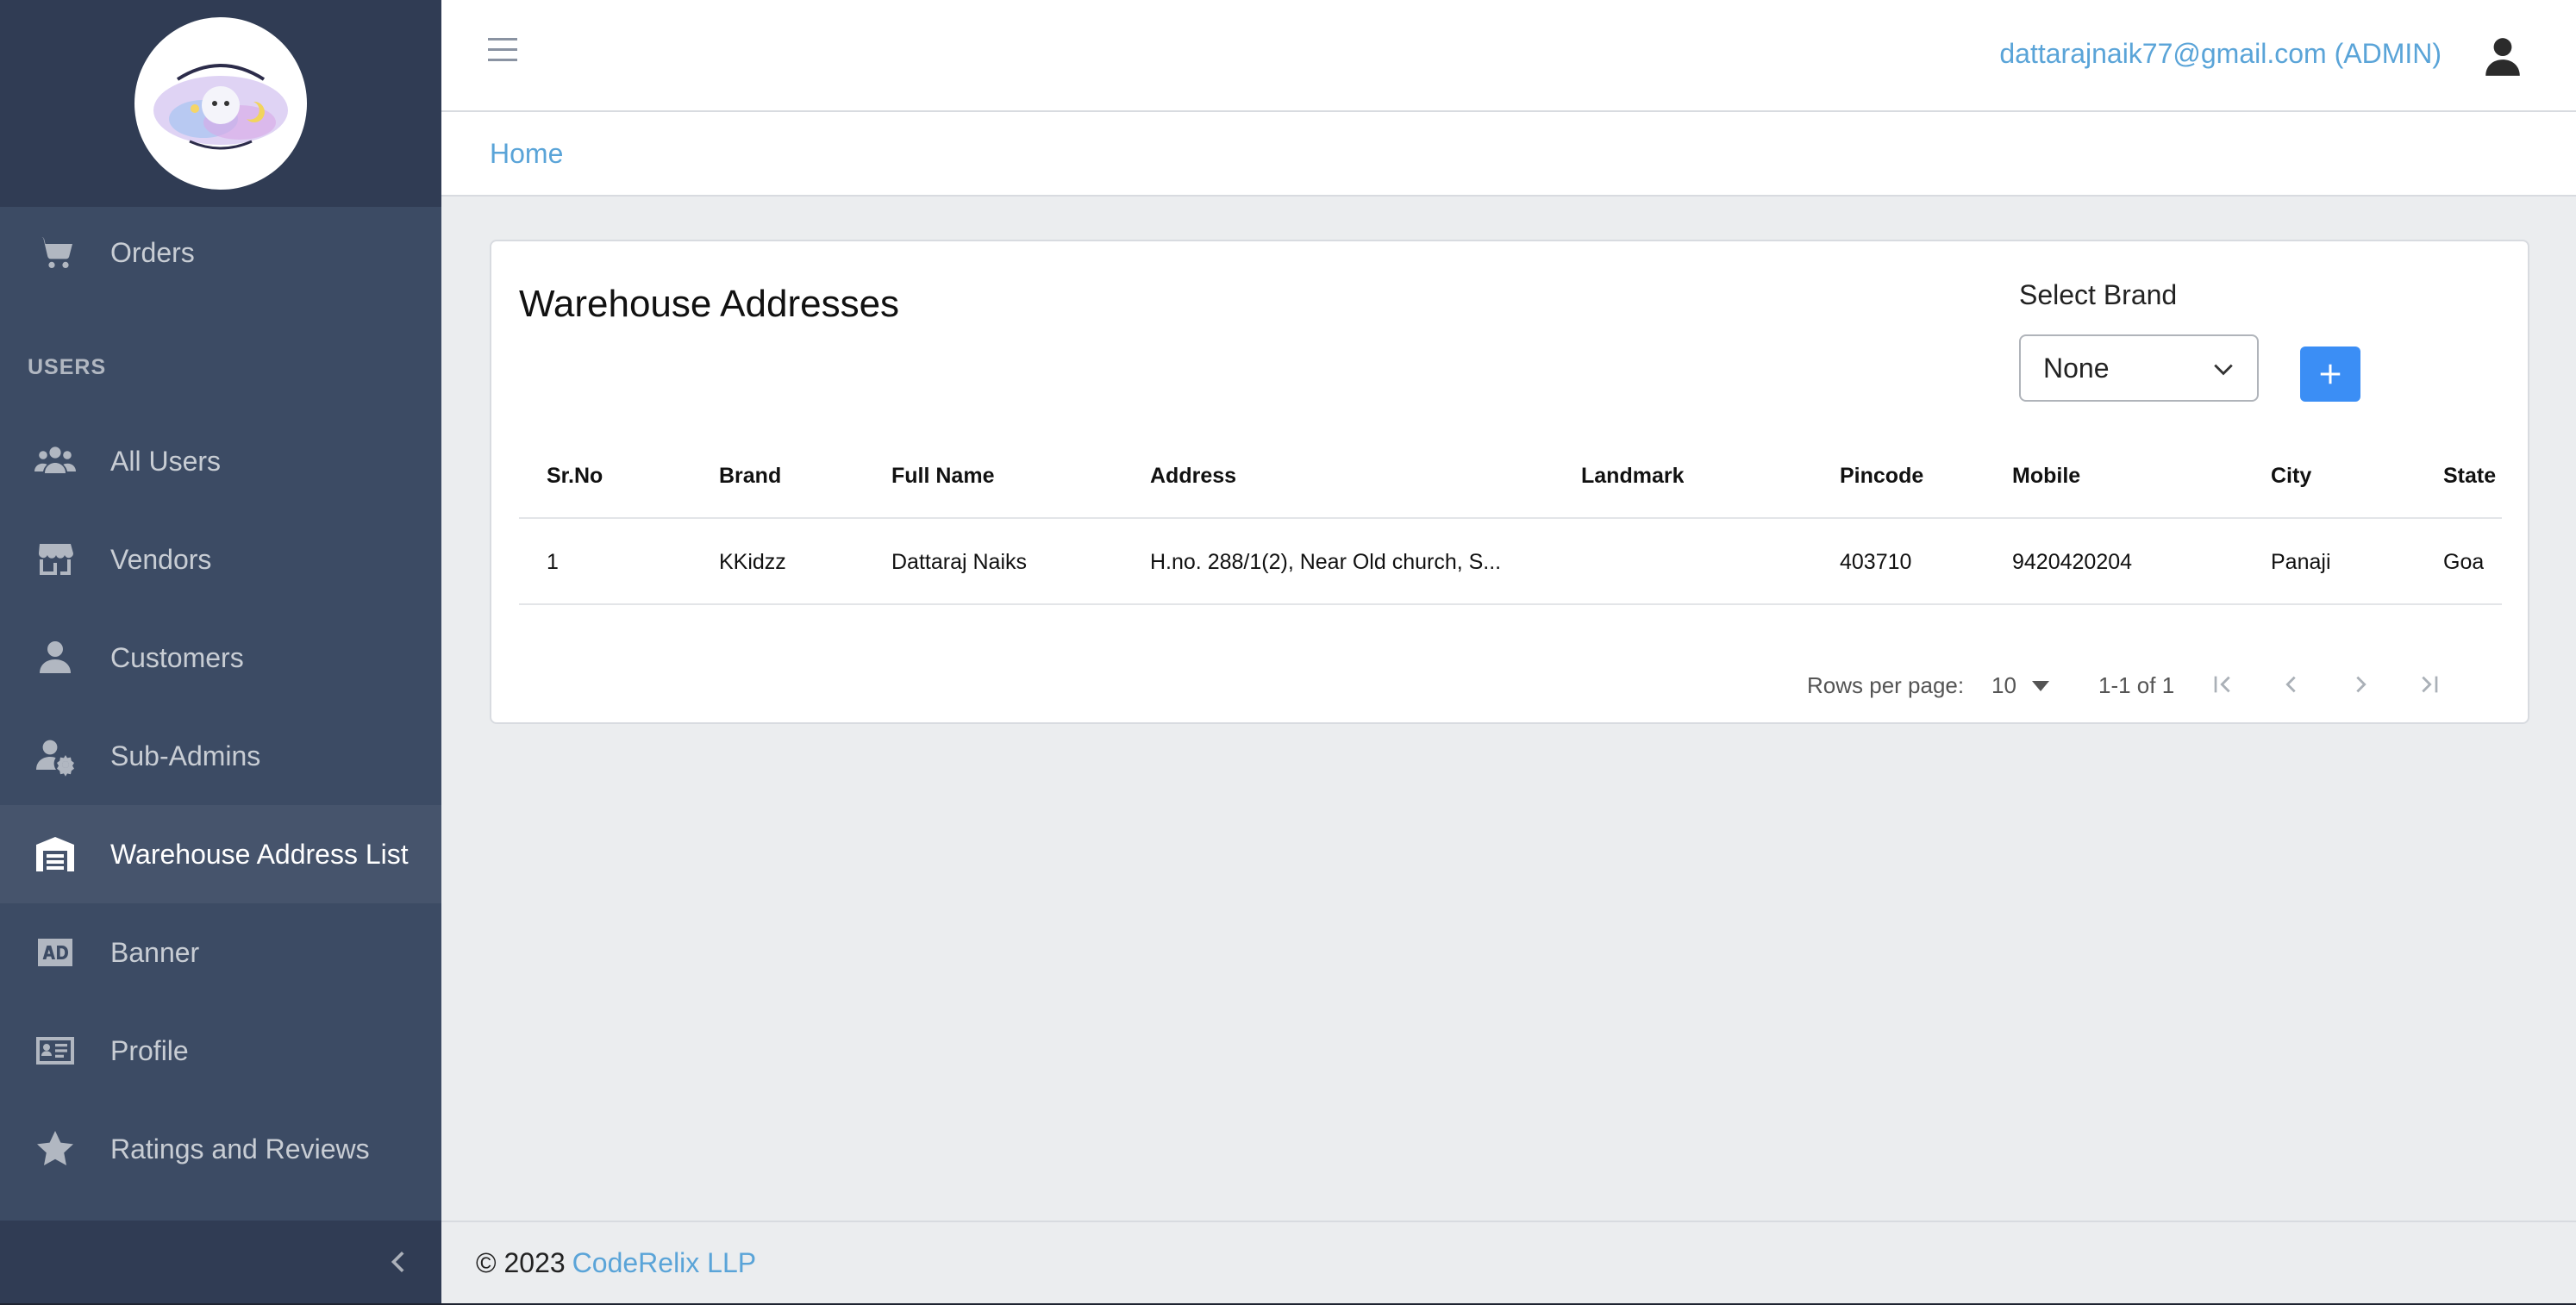 The height and width of the screenshot is (1305, 2576). Describe the element at coordinates (2137, 685) in the screenshot. I see `page-info: 1-1 of 1` at that location.